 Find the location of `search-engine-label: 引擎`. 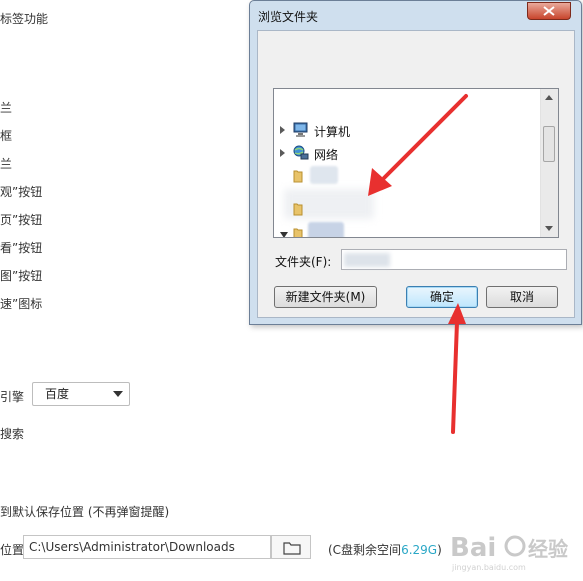

search-engine-label: 引擎 is located at coordinates (12, 397).